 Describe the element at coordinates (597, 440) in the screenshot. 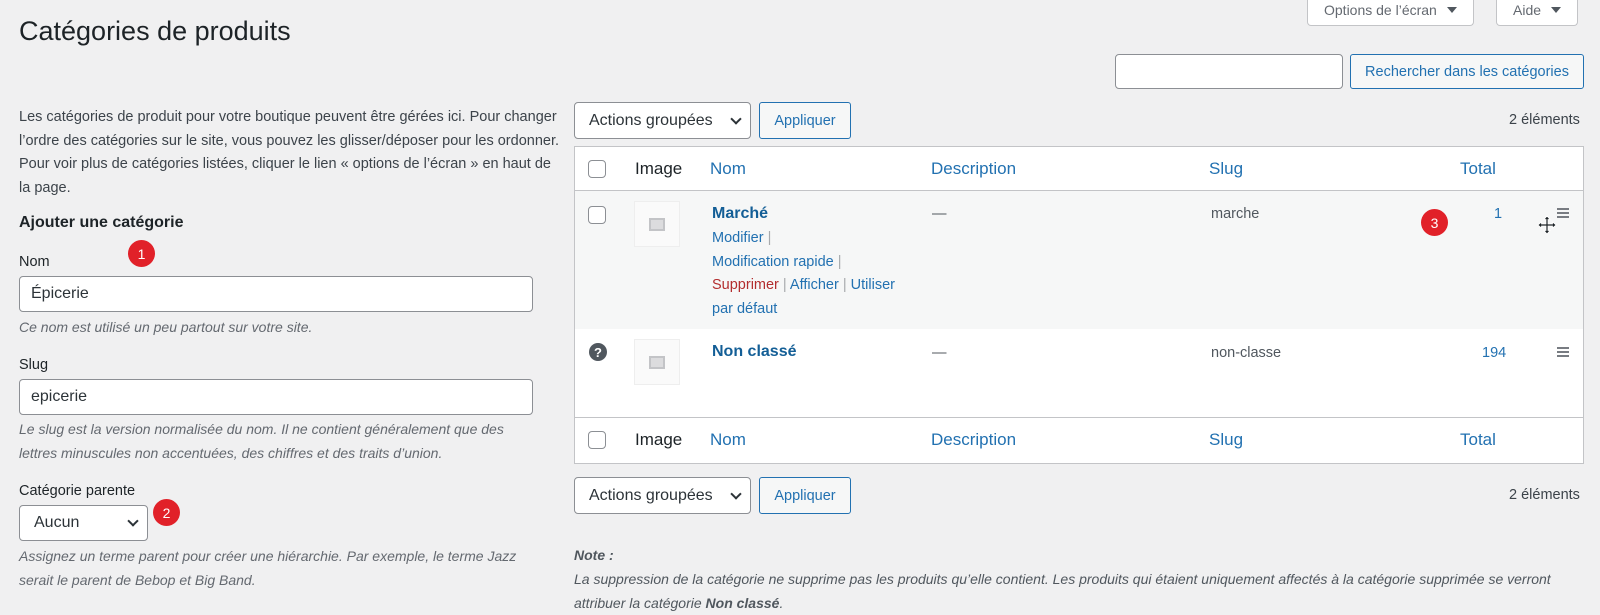

I see `select-all-checkbox-bottom` at that location.